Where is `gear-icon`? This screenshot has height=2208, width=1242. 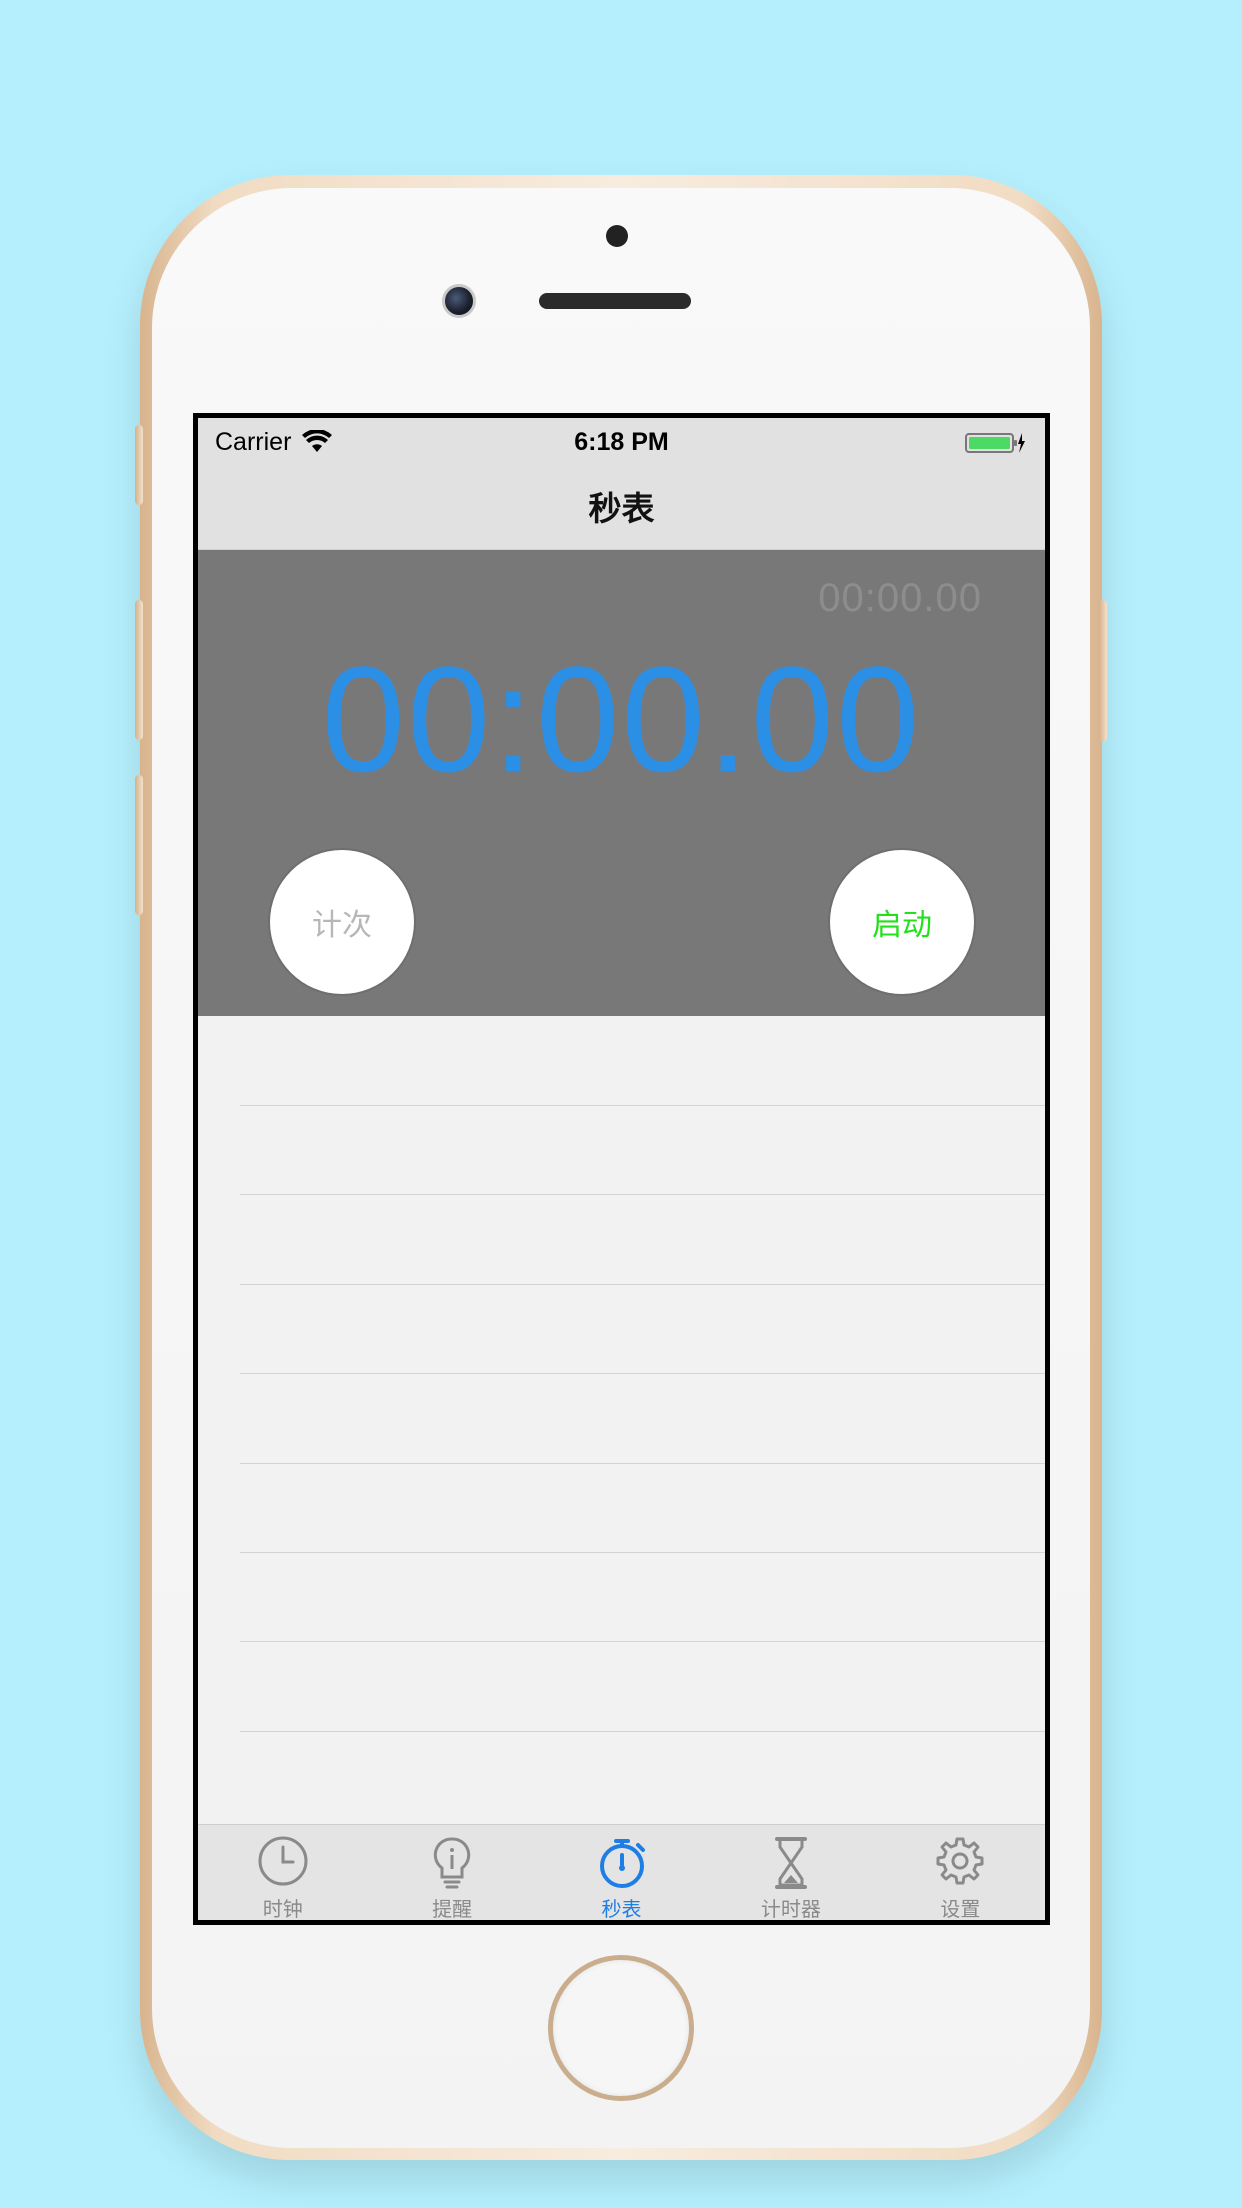
gear-icon is located at coordinates (960, 1861).